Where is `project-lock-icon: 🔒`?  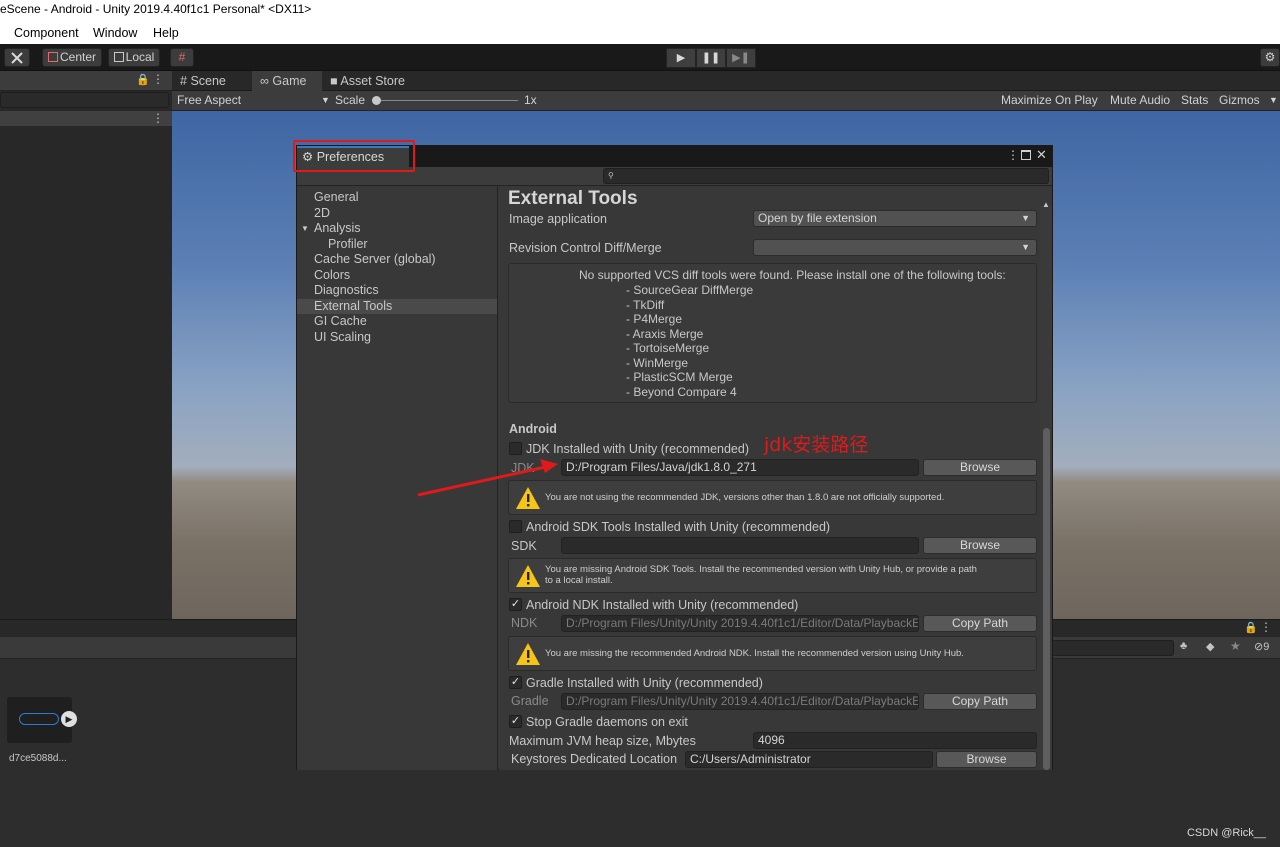
project-lock-icon: 🔒 is located at coordinates (1251, 627).